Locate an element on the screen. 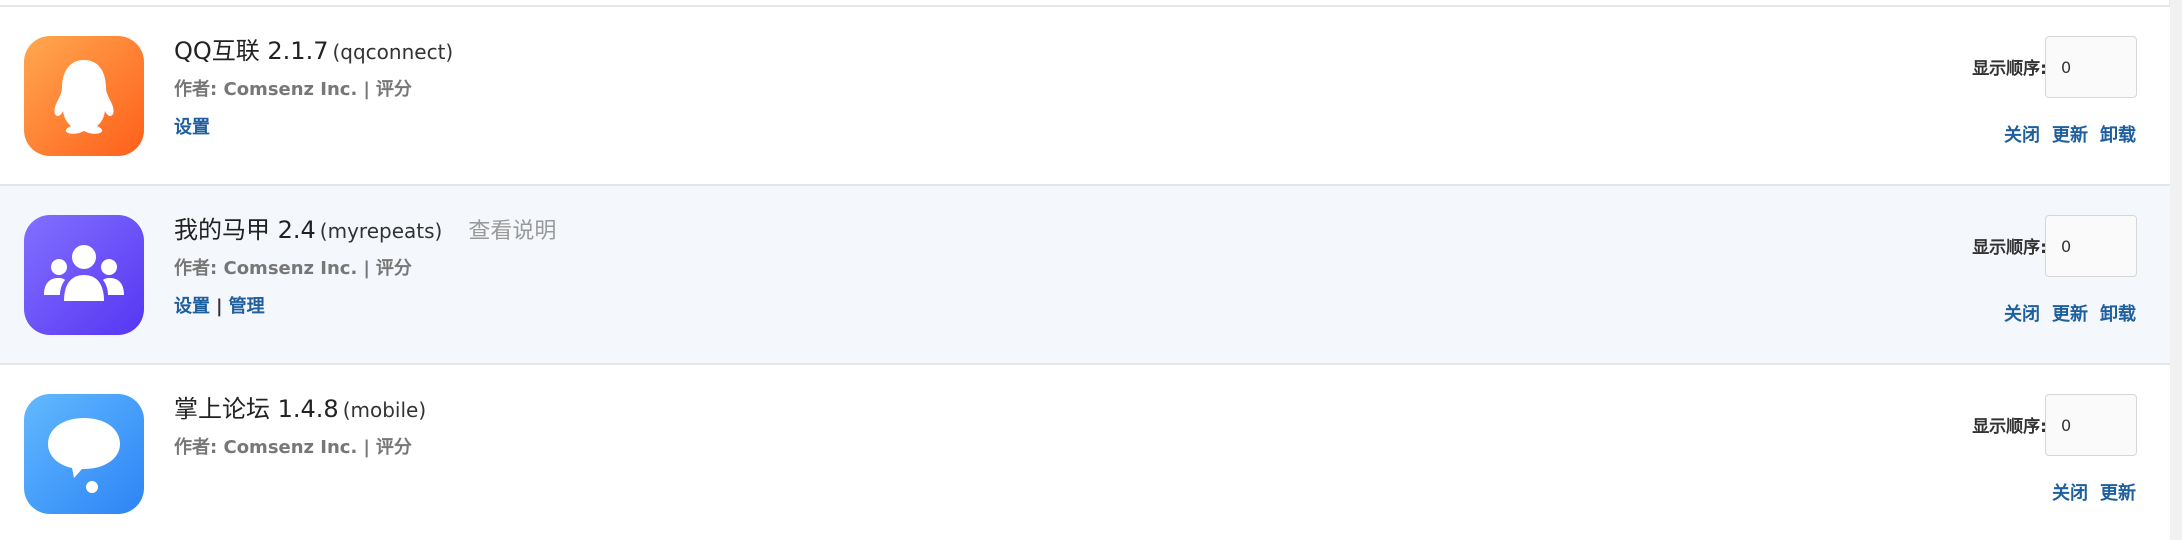 This screenshot has height=540, width=2182. users-group-icon is located at coordinates (84, 275).